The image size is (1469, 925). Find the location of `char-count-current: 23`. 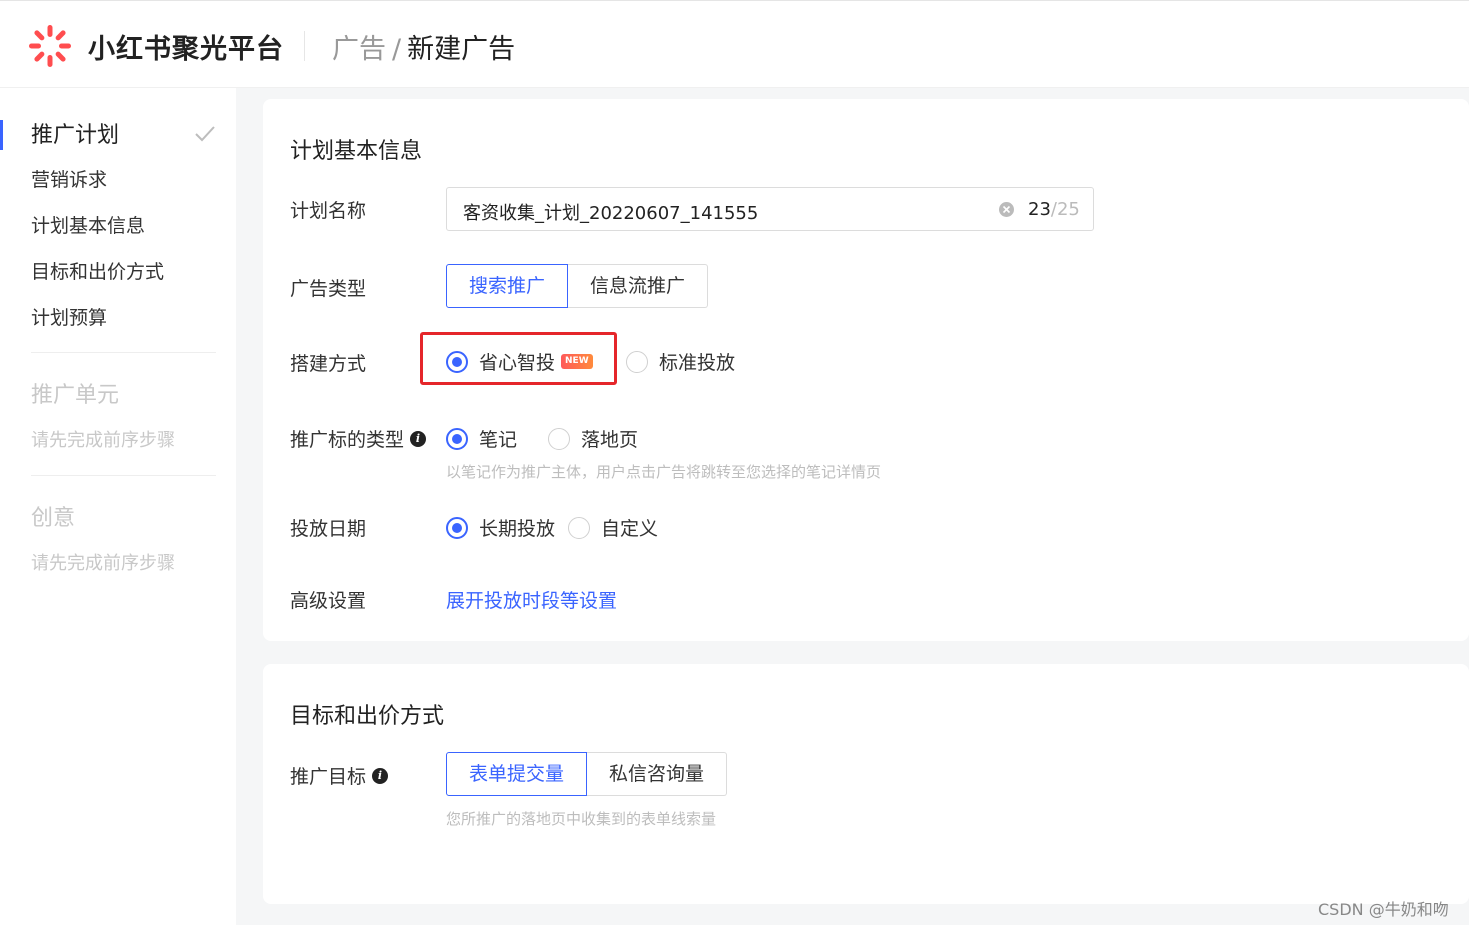

char-count-current: 23 is located at coordinates (1039, 209).